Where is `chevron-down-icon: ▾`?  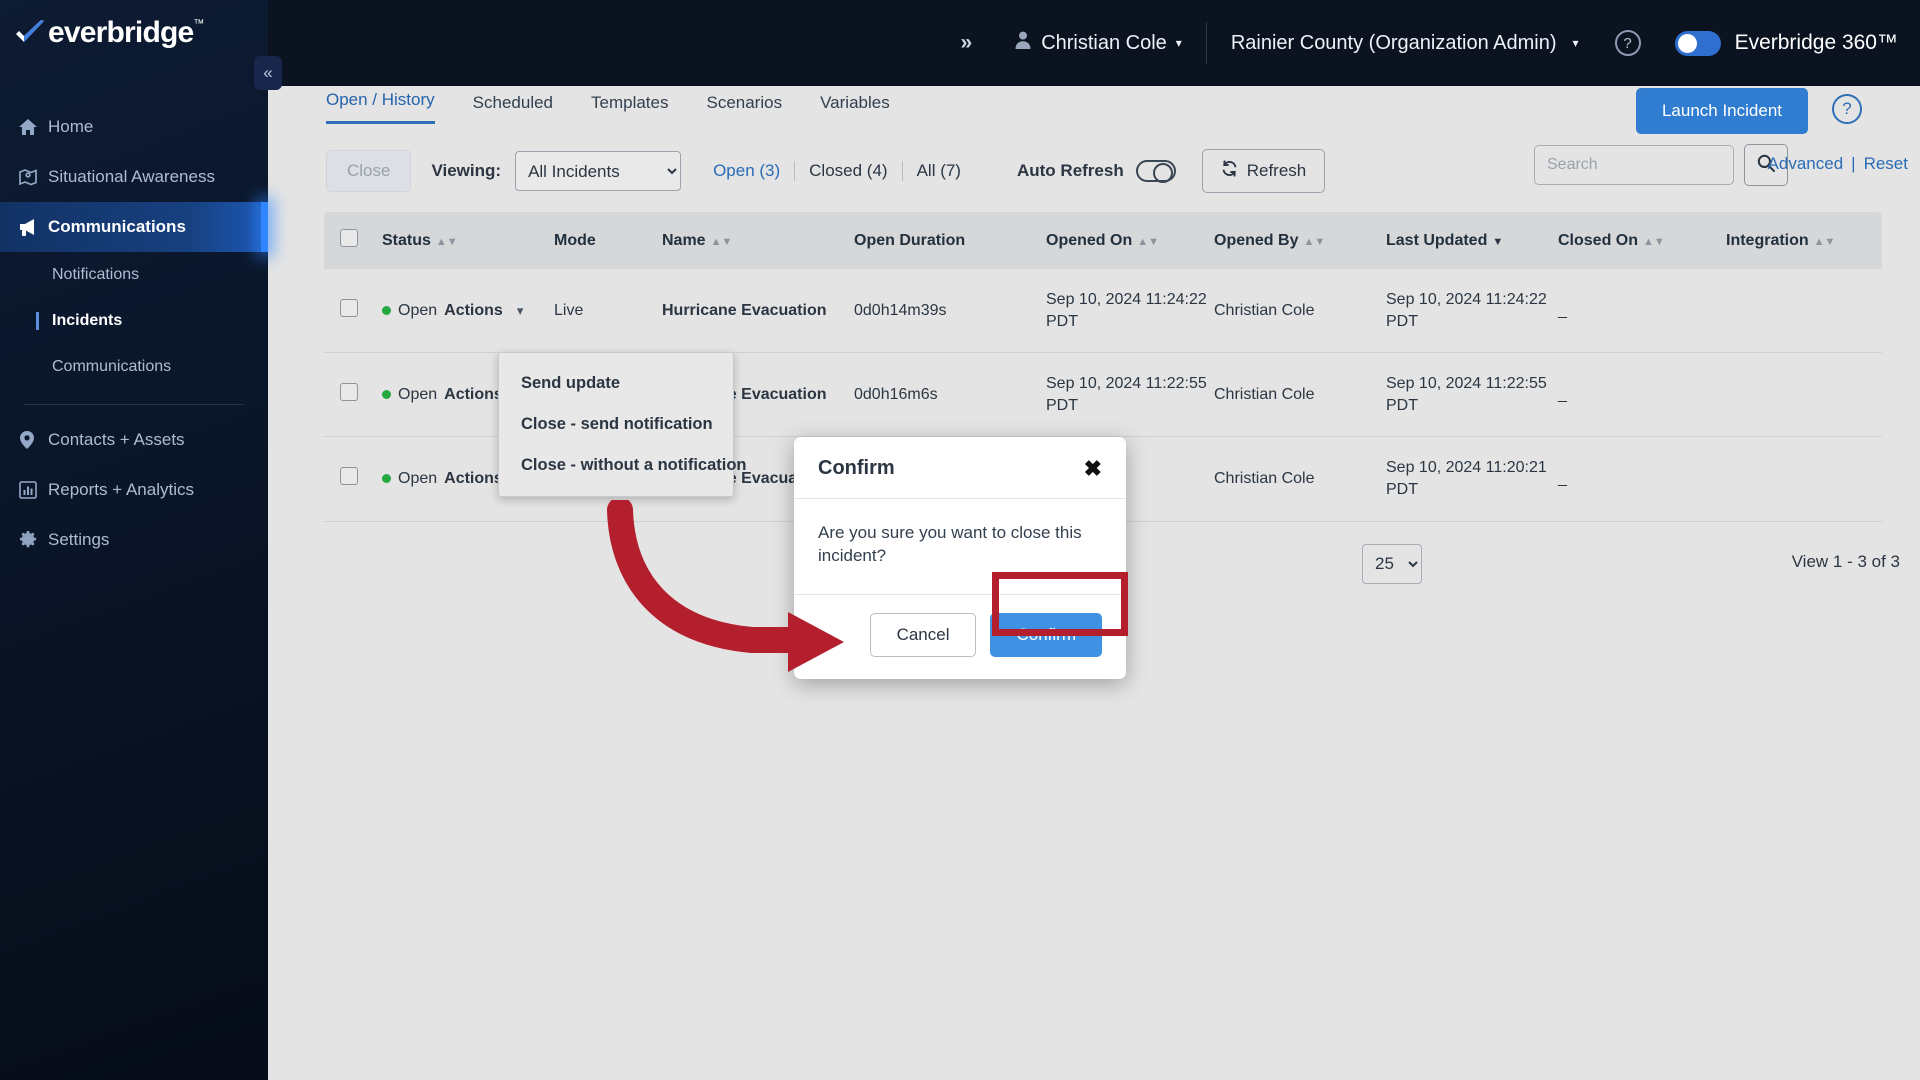 chevron-down-icon: ▾ is located at coordinates (520, 311).